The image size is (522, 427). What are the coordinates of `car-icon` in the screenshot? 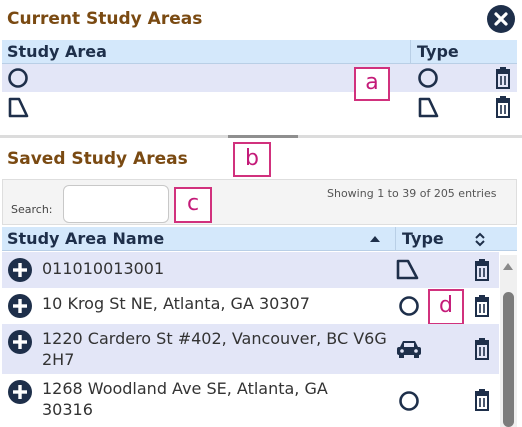 It's located at (409, 349).